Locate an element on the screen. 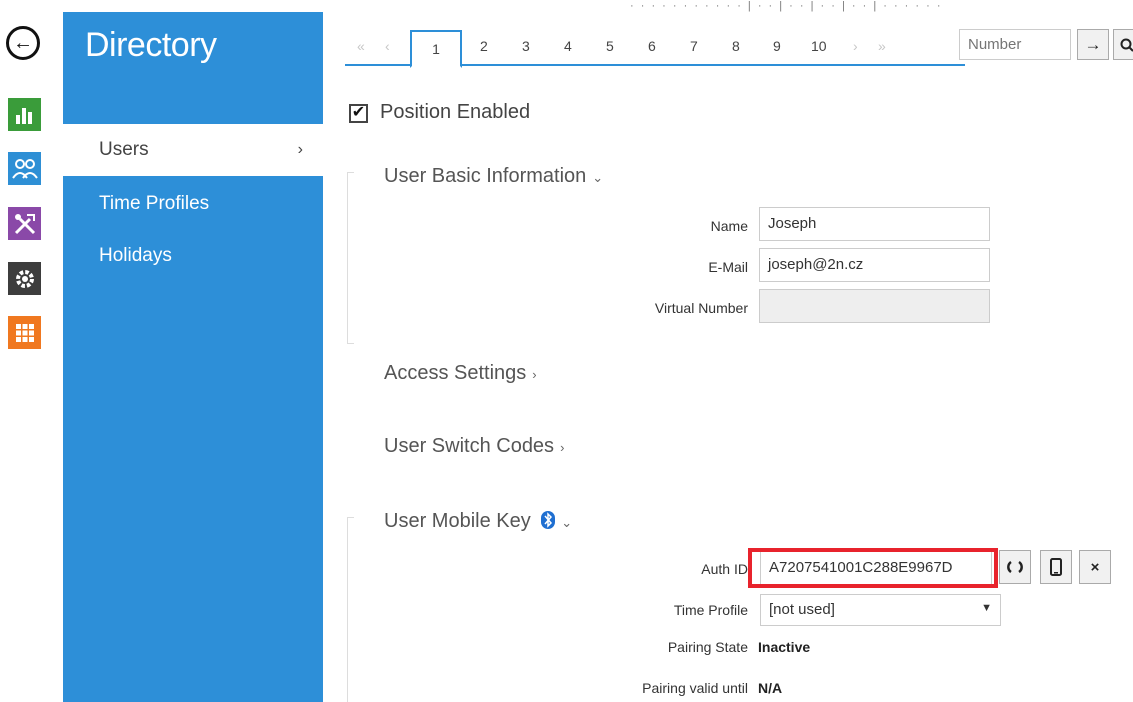  back-arrow-icon: ← is located at coordinates (23, 43).